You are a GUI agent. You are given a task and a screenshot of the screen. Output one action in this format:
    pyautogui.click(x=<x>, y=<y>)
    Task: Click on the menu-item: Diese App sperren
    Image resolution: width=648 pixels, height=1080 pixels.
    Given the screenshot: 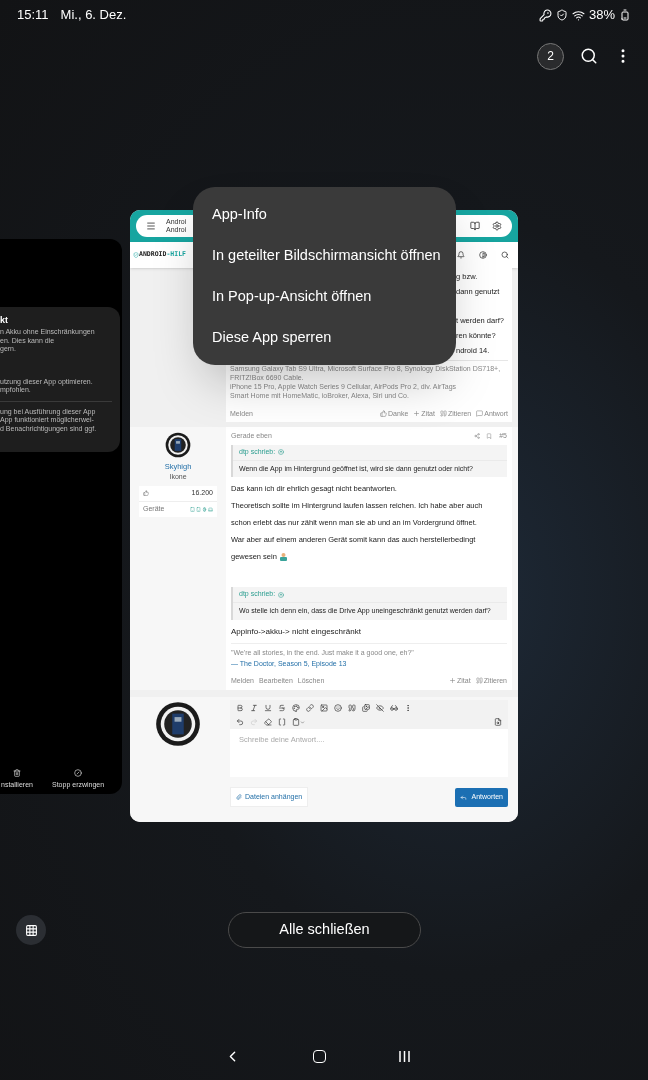 What is the action you would take?
    pyautogui.click(x=324, y=337)
    